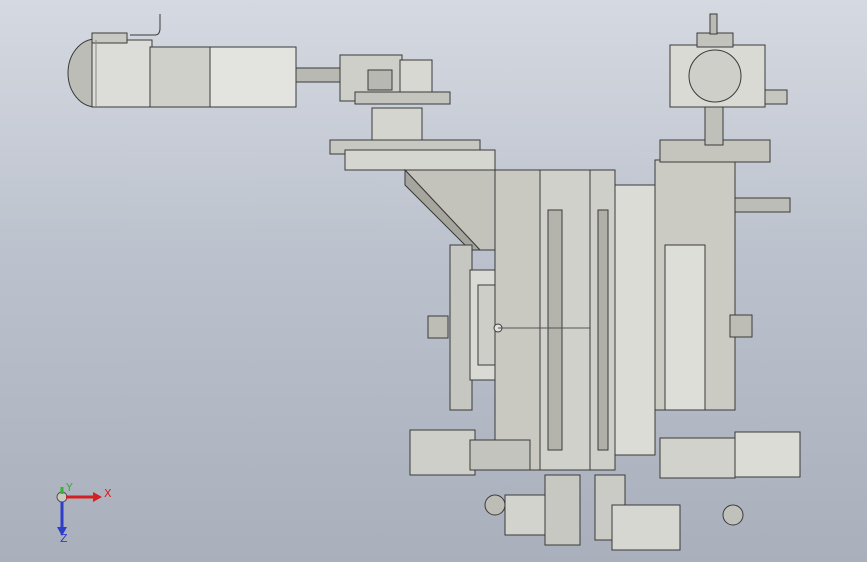  Describe the element at coordinates (64, 538) in the screenshot. I see `z-axis-label: Z` at that location.